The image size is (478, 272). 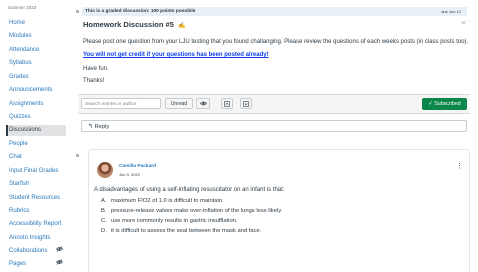 I want to click on eye-icon, so click(x=203, y=104).